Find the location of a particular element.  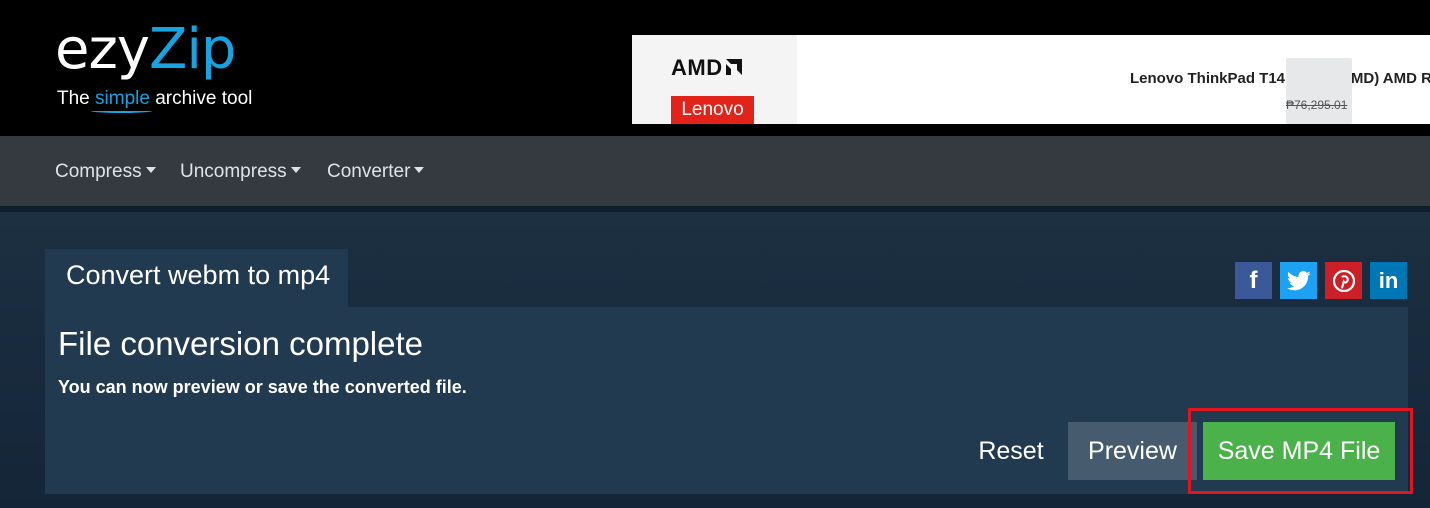

linkedin-icon: in is located at coordinates (1388, 280).